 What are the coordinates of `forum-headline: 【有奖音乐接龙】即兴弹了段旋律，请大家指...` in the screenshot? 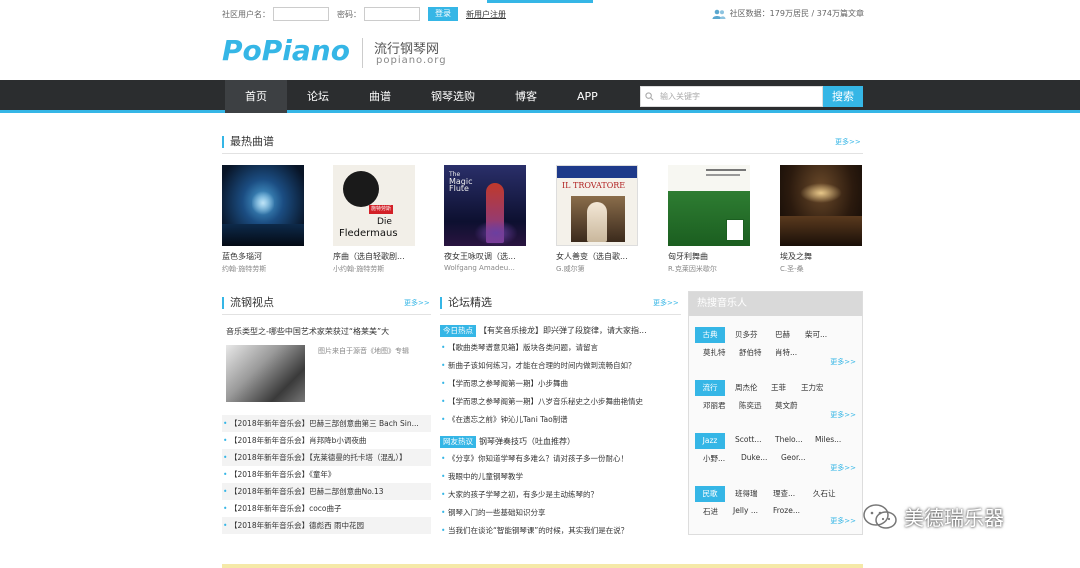 It's located at (563, 330).